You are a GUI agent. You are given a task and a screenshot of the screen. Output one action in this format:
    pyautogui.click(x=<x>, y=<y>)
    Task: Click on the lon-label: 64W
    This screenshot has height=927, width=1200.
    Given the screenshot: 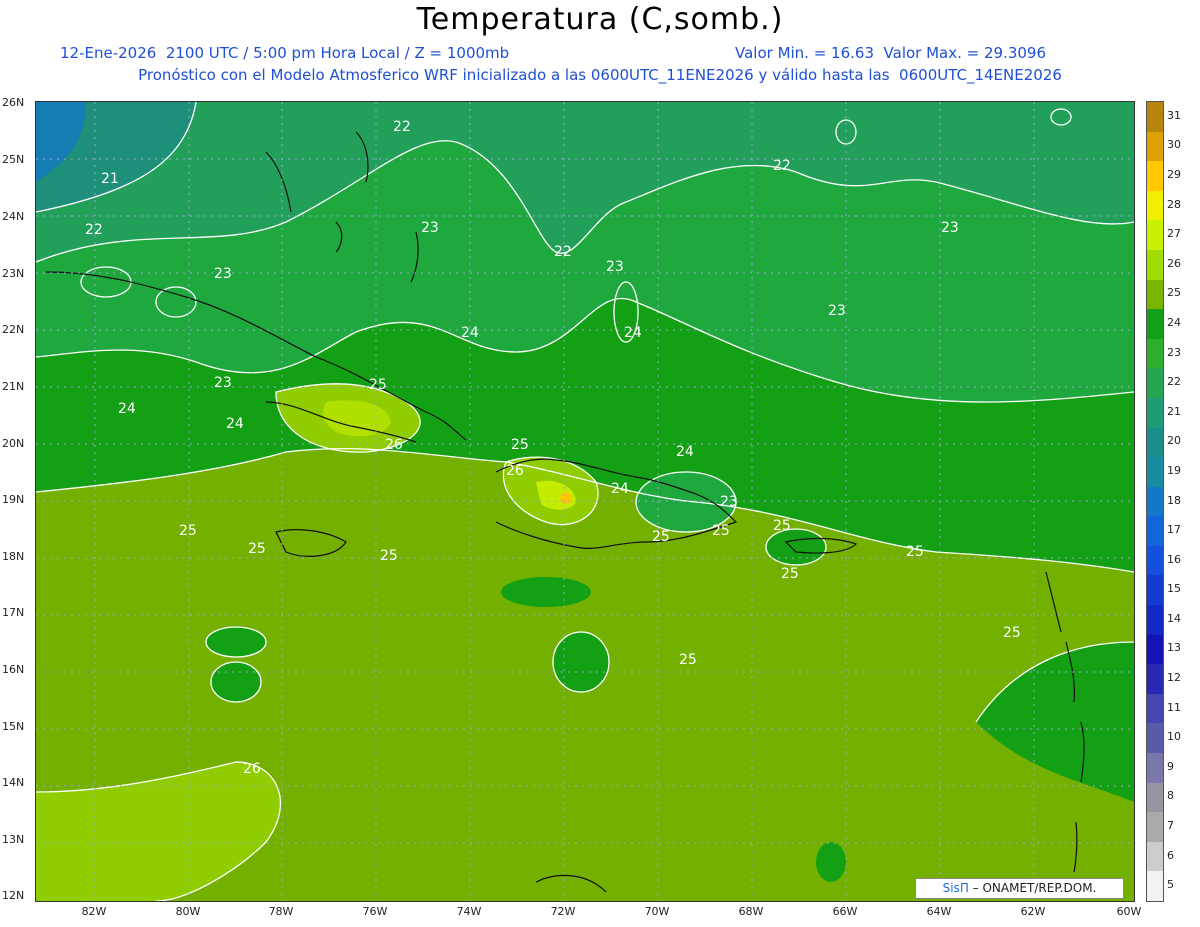 What is the action you would take?
    pyautogui.click(x=939, y=911)
    